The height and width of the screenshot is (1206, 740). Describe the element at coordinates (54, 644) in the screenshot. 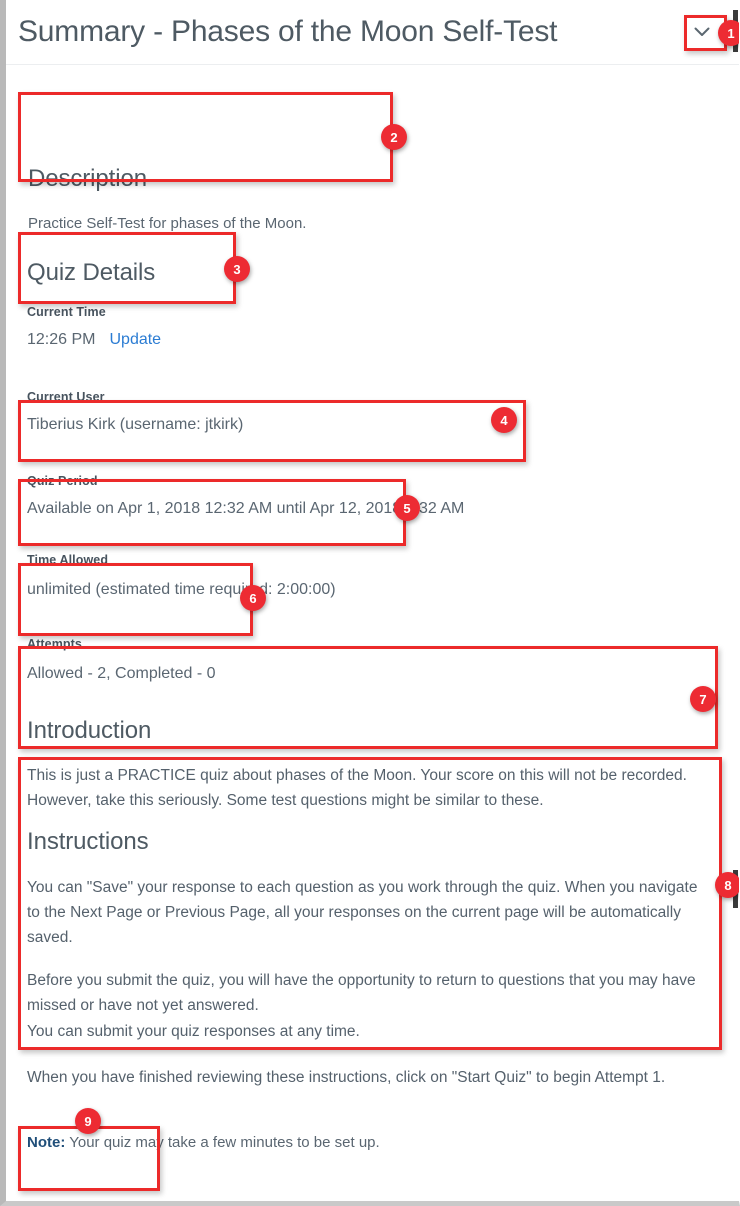

I see `attempts-label: Attempts` at that location.